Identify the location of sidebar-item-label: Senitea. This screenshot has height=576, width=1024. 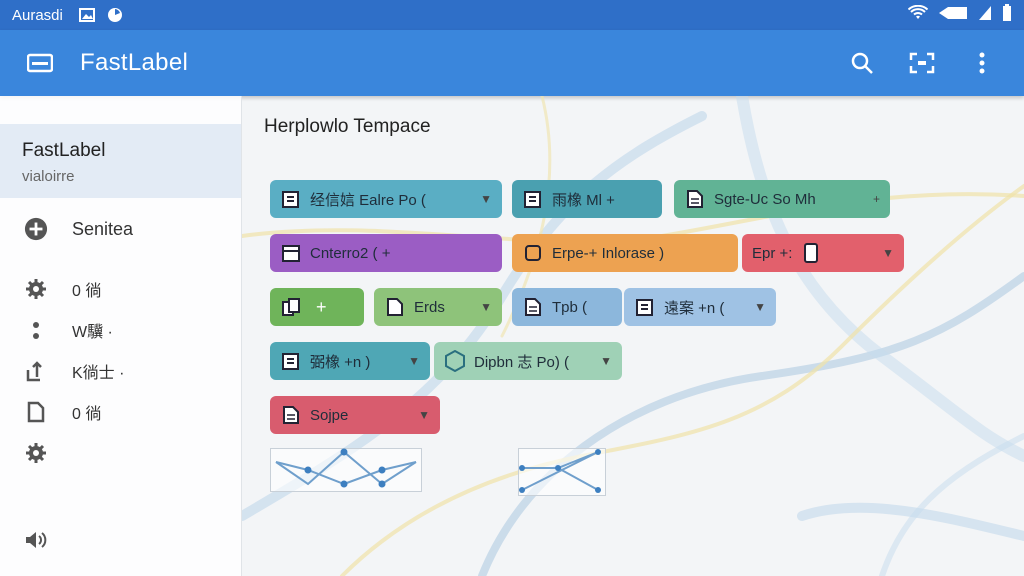
(103, 228).